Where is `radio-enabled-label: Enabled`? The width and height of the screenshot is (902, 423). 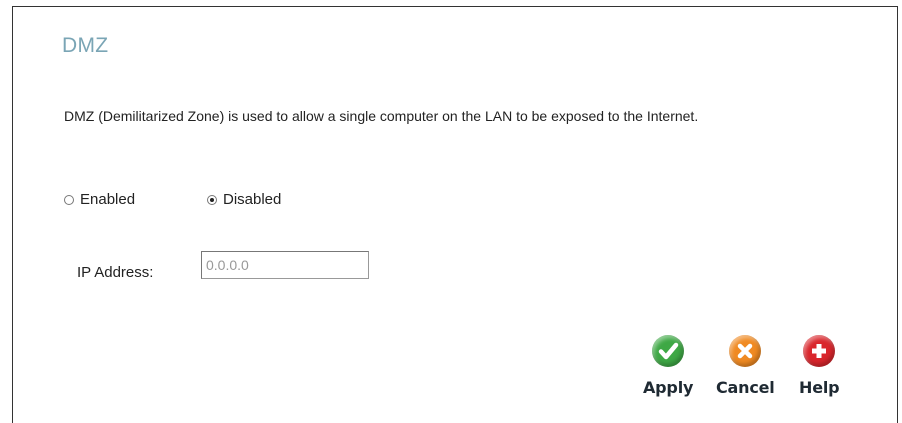 radio-enabled-label: Enabled is located at coordinates (108, 199).